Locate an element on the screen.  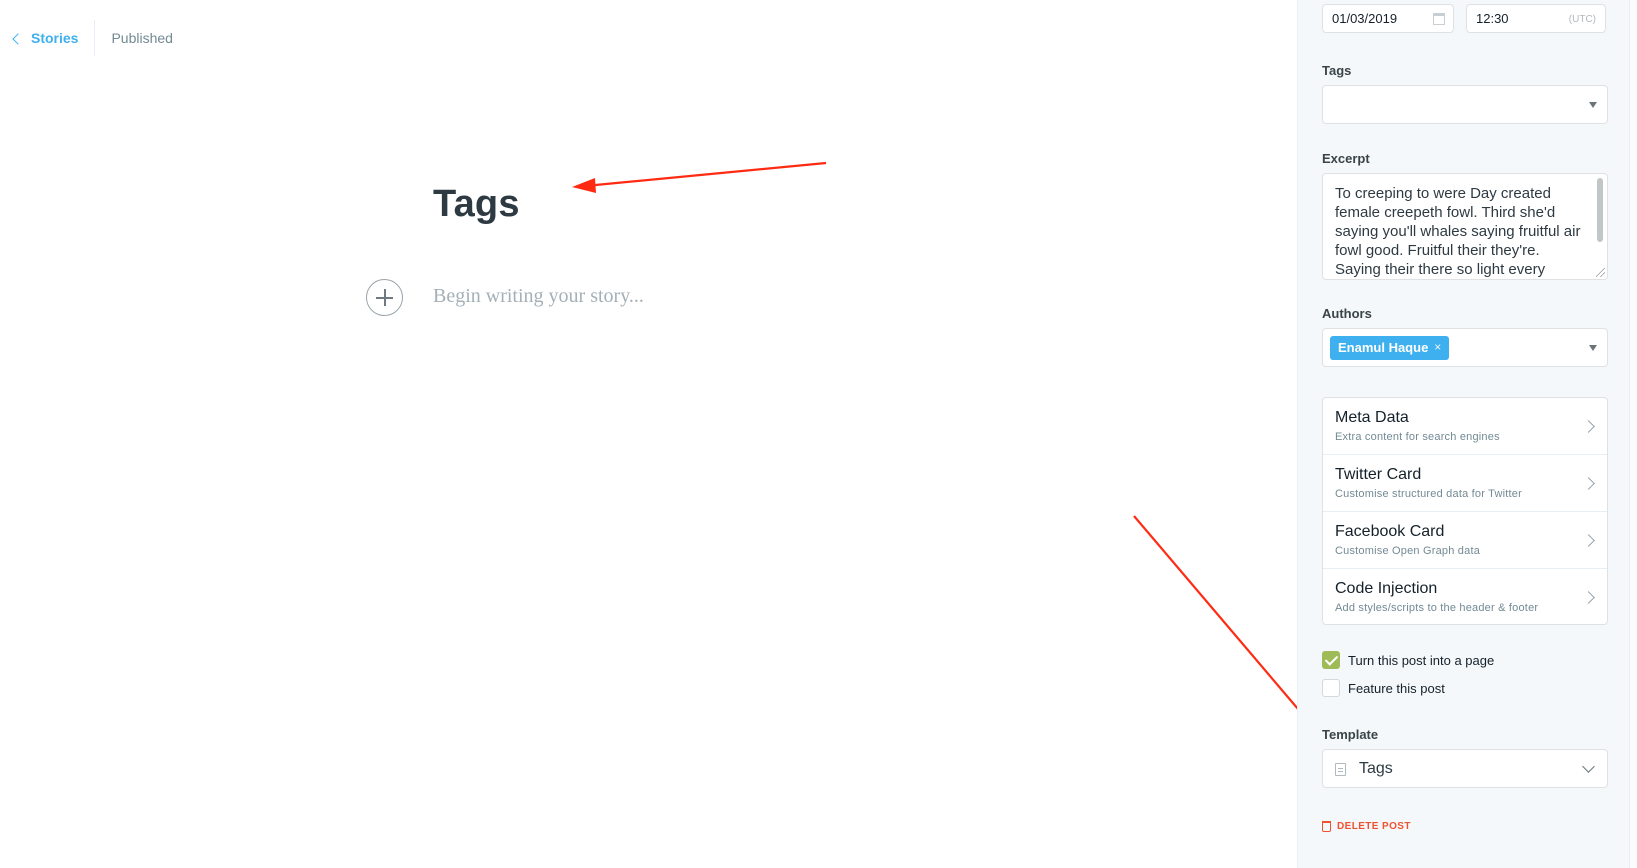
tags-select is located at coordinates (1465, 104).